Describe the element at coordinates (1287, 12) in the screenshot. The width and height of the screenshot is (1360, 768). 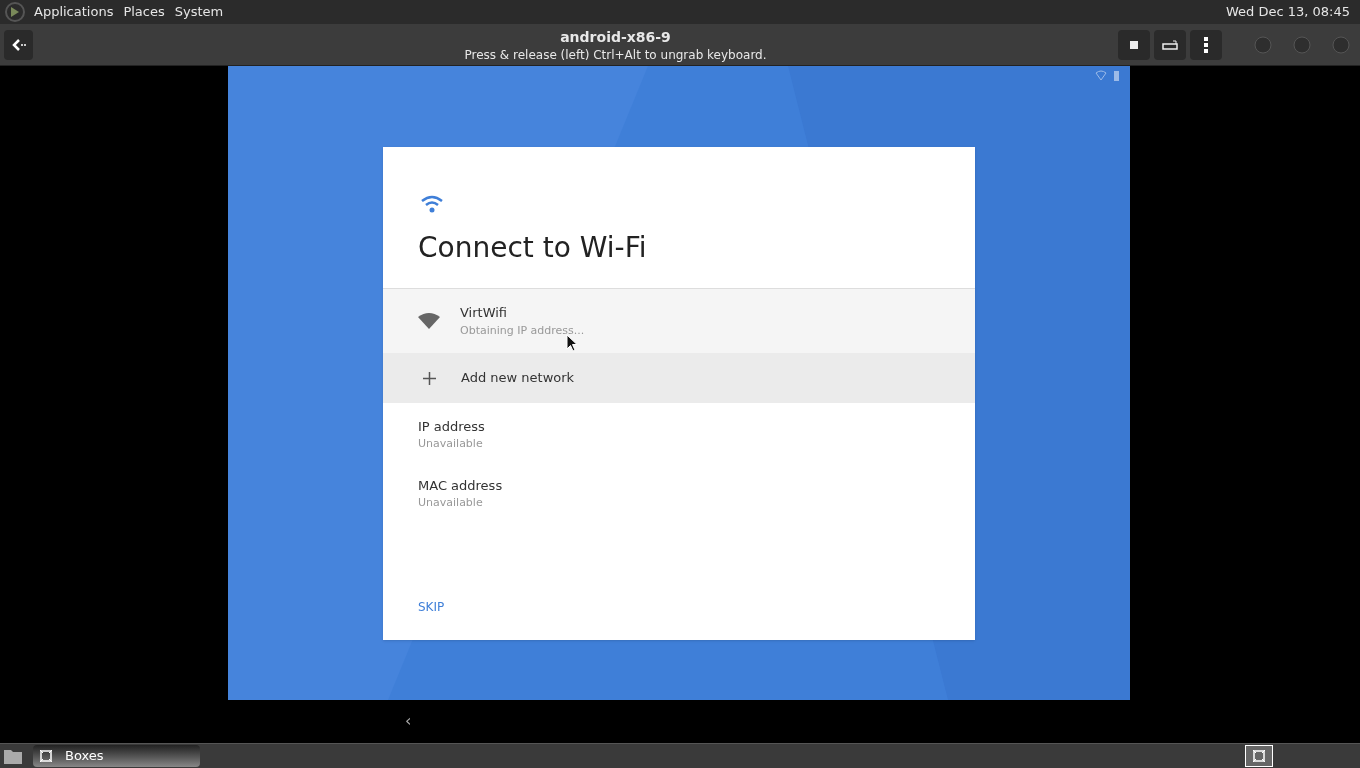
I see `clock: Wed Dec 13, 08:45` at that location.